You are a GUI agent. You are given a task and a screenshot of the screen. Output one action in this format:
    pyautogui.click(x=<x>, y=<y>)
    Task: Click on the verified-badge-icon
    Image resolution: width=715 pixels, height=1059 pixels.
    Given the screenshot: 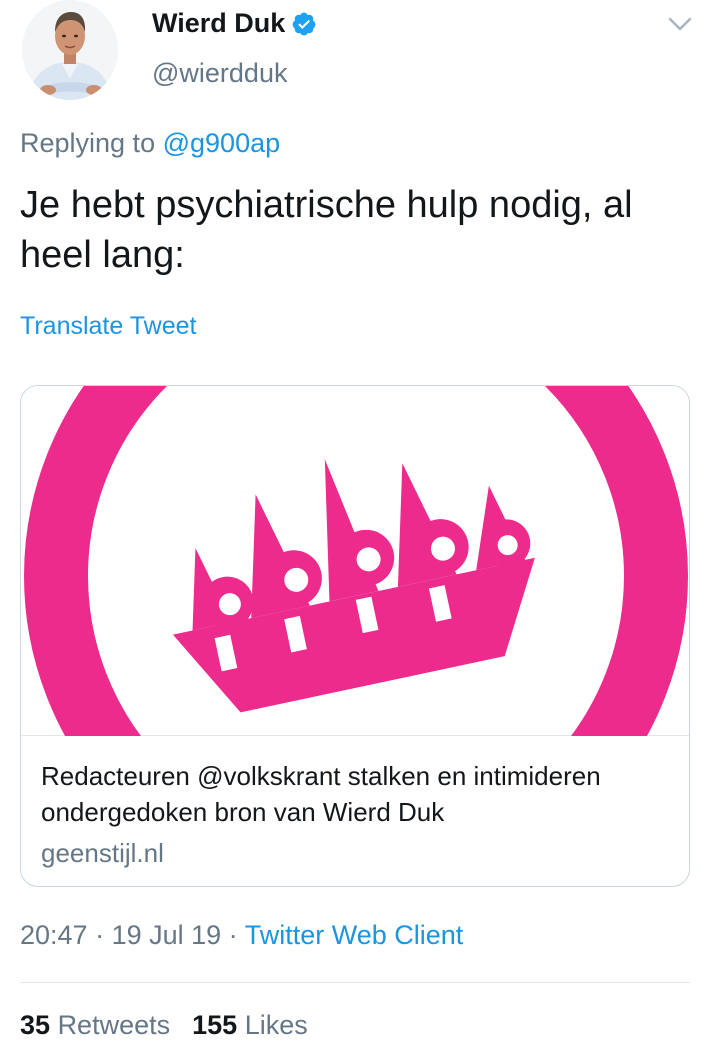 What is the action you would take?
    pyautogui.click(x=304, y=24)
    